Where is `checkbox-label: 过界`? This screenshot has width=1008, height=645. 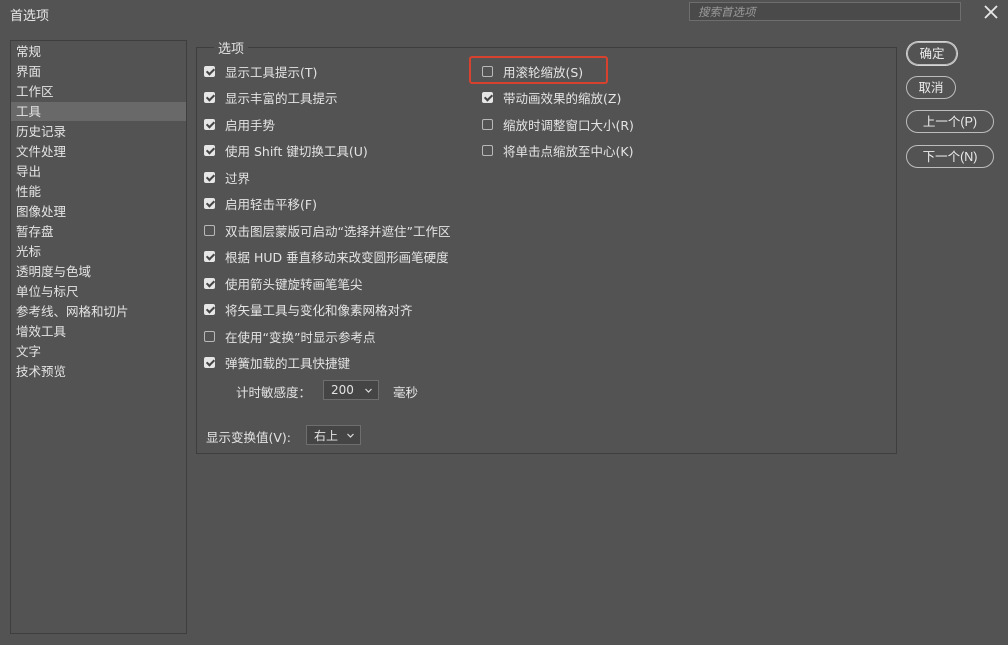
checkbox-label: 过界 is located at coordinates (238, 178).